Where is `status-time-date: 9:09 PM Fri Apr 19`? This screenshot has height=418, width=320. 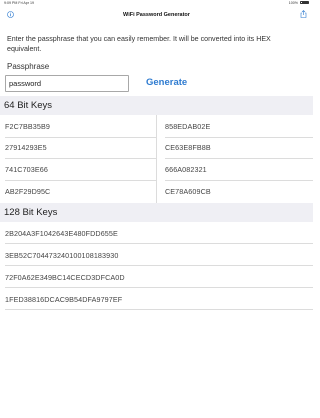
status-time-date: 9:09 PM Fri Apr 19 is located at coordinates (19, 3).